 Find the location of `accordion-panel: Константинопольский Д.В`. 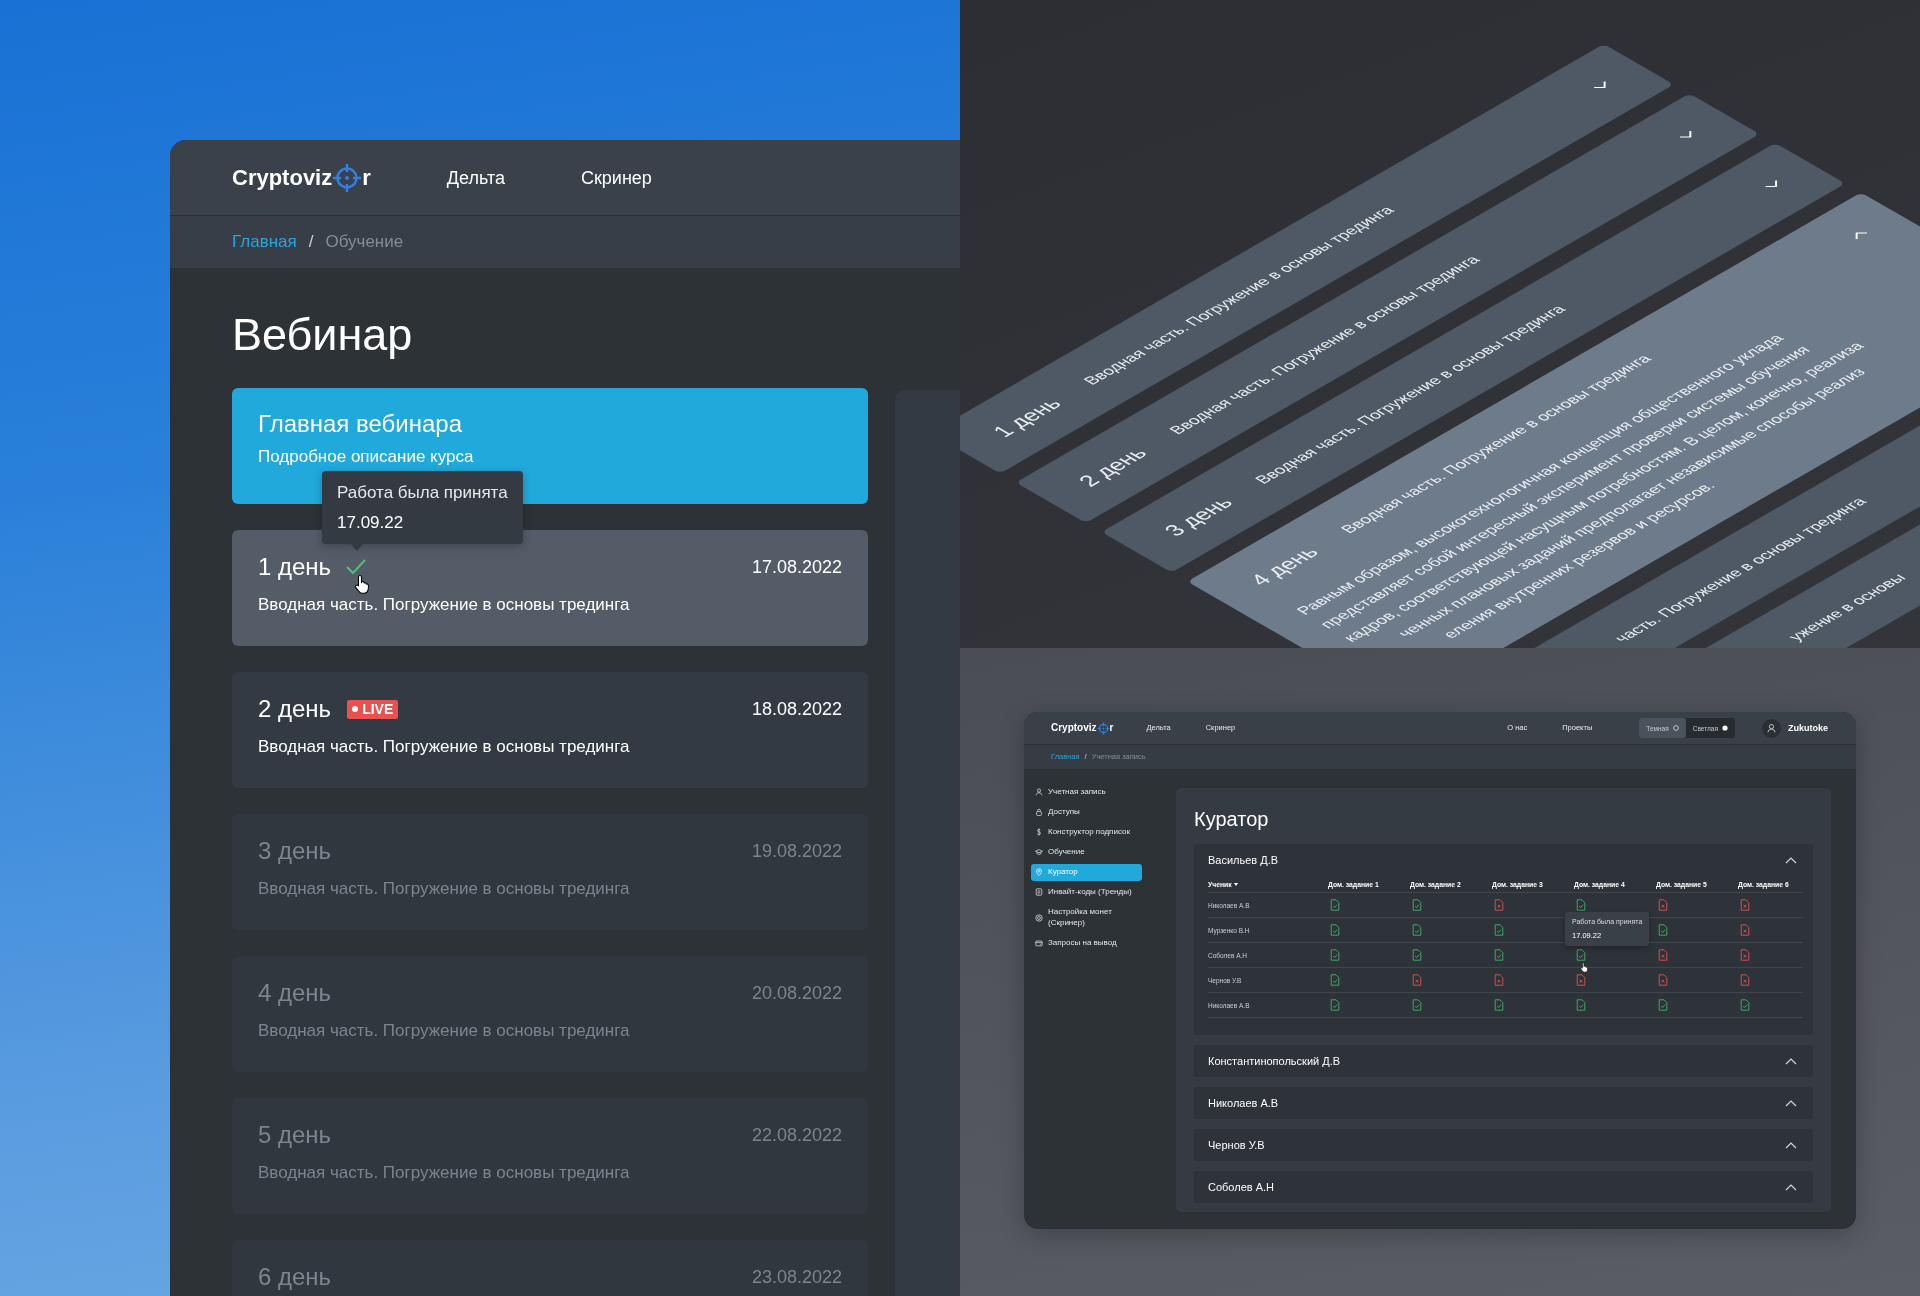

accordion-panel: Константинопольский Д.В is located at coordinates (1503, 1061).